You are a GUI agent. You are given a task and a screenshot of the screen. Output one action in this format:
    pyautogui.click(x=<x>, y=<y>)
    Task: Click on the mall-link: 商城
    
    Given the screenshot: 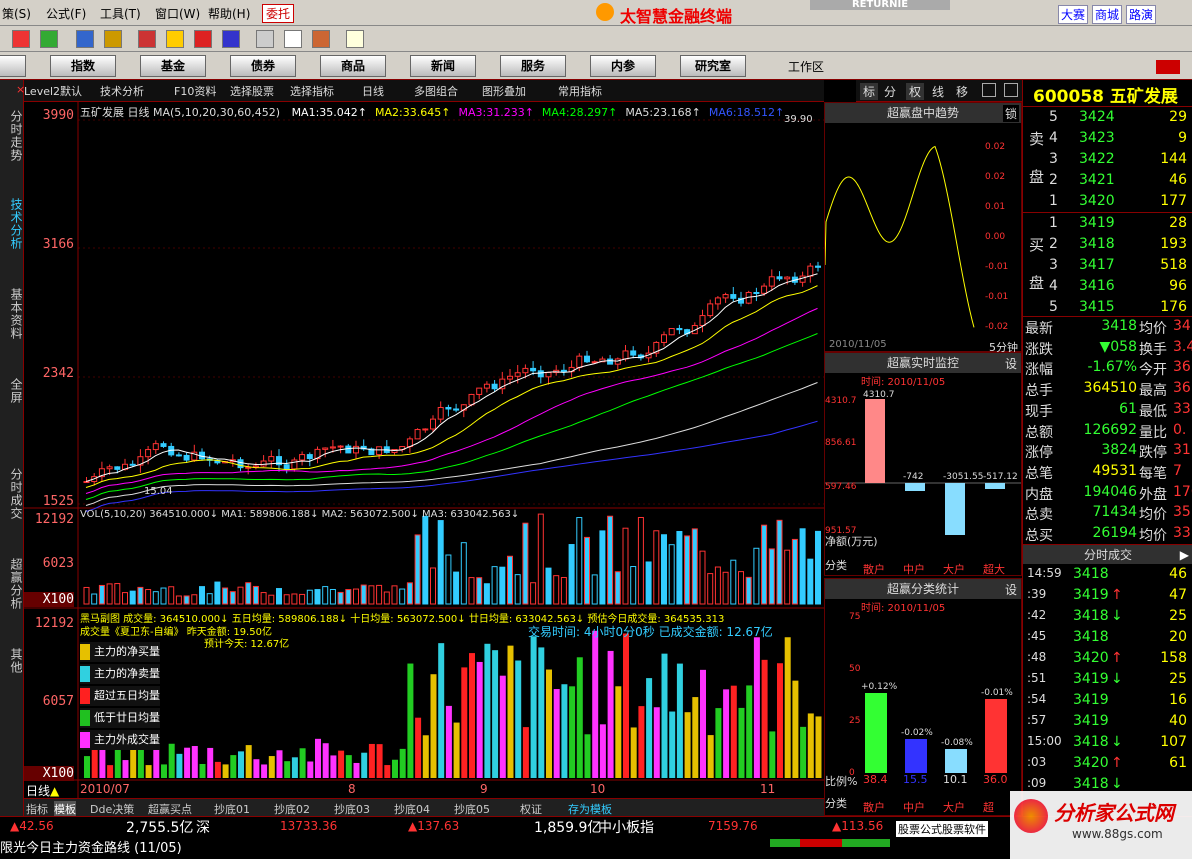 What is the action you would take?
    pyautogui.click(x=1107, y=14)
    